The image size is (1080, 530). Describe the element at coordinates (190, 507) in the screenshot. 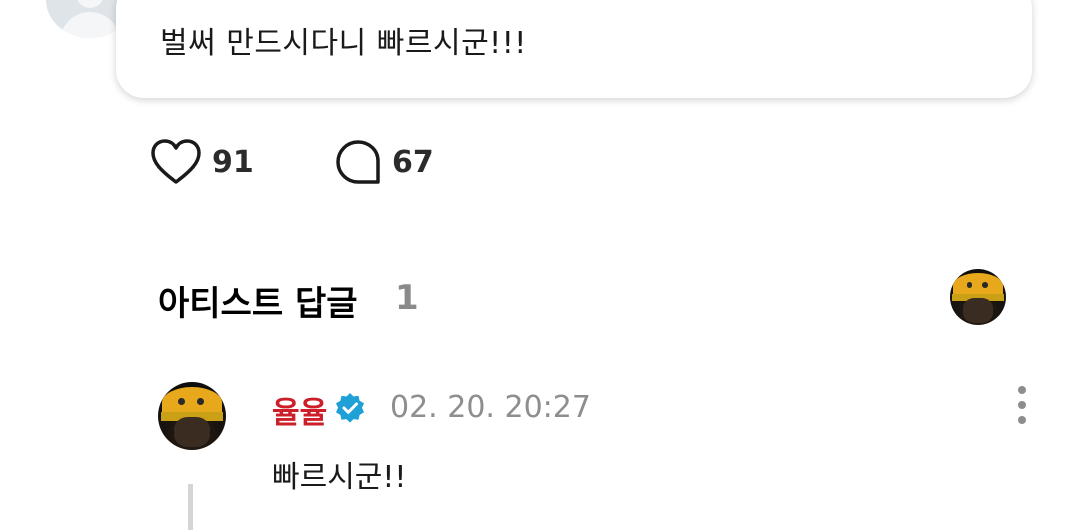

I see `thread-line` at that location.